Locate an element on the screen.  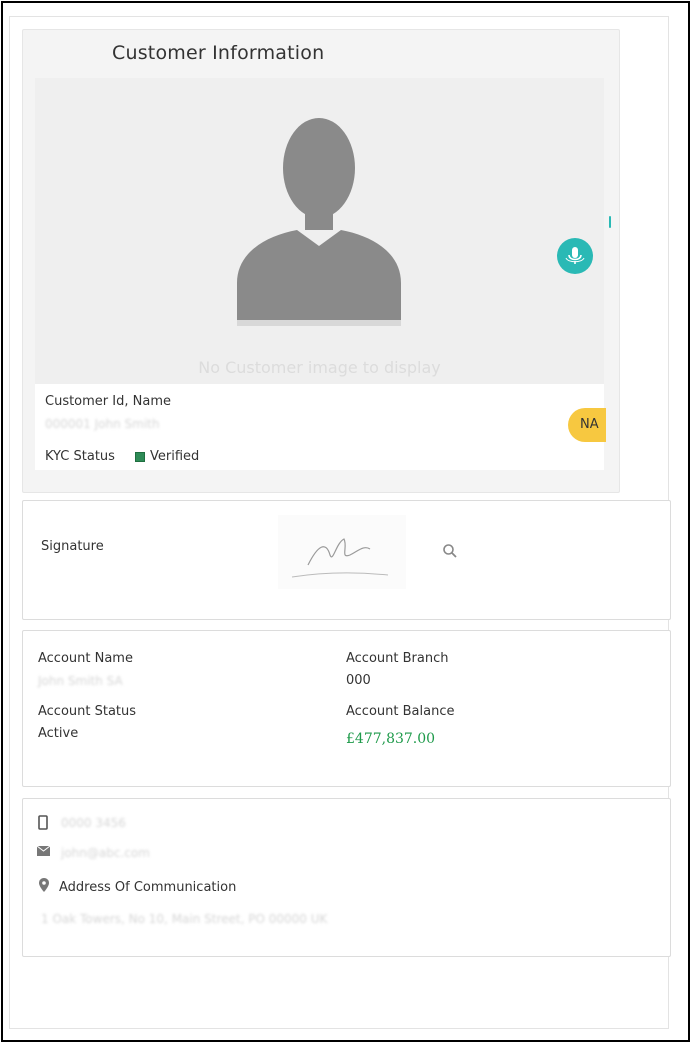
account-branch-value: 000 is located at coordinates (358, 680).